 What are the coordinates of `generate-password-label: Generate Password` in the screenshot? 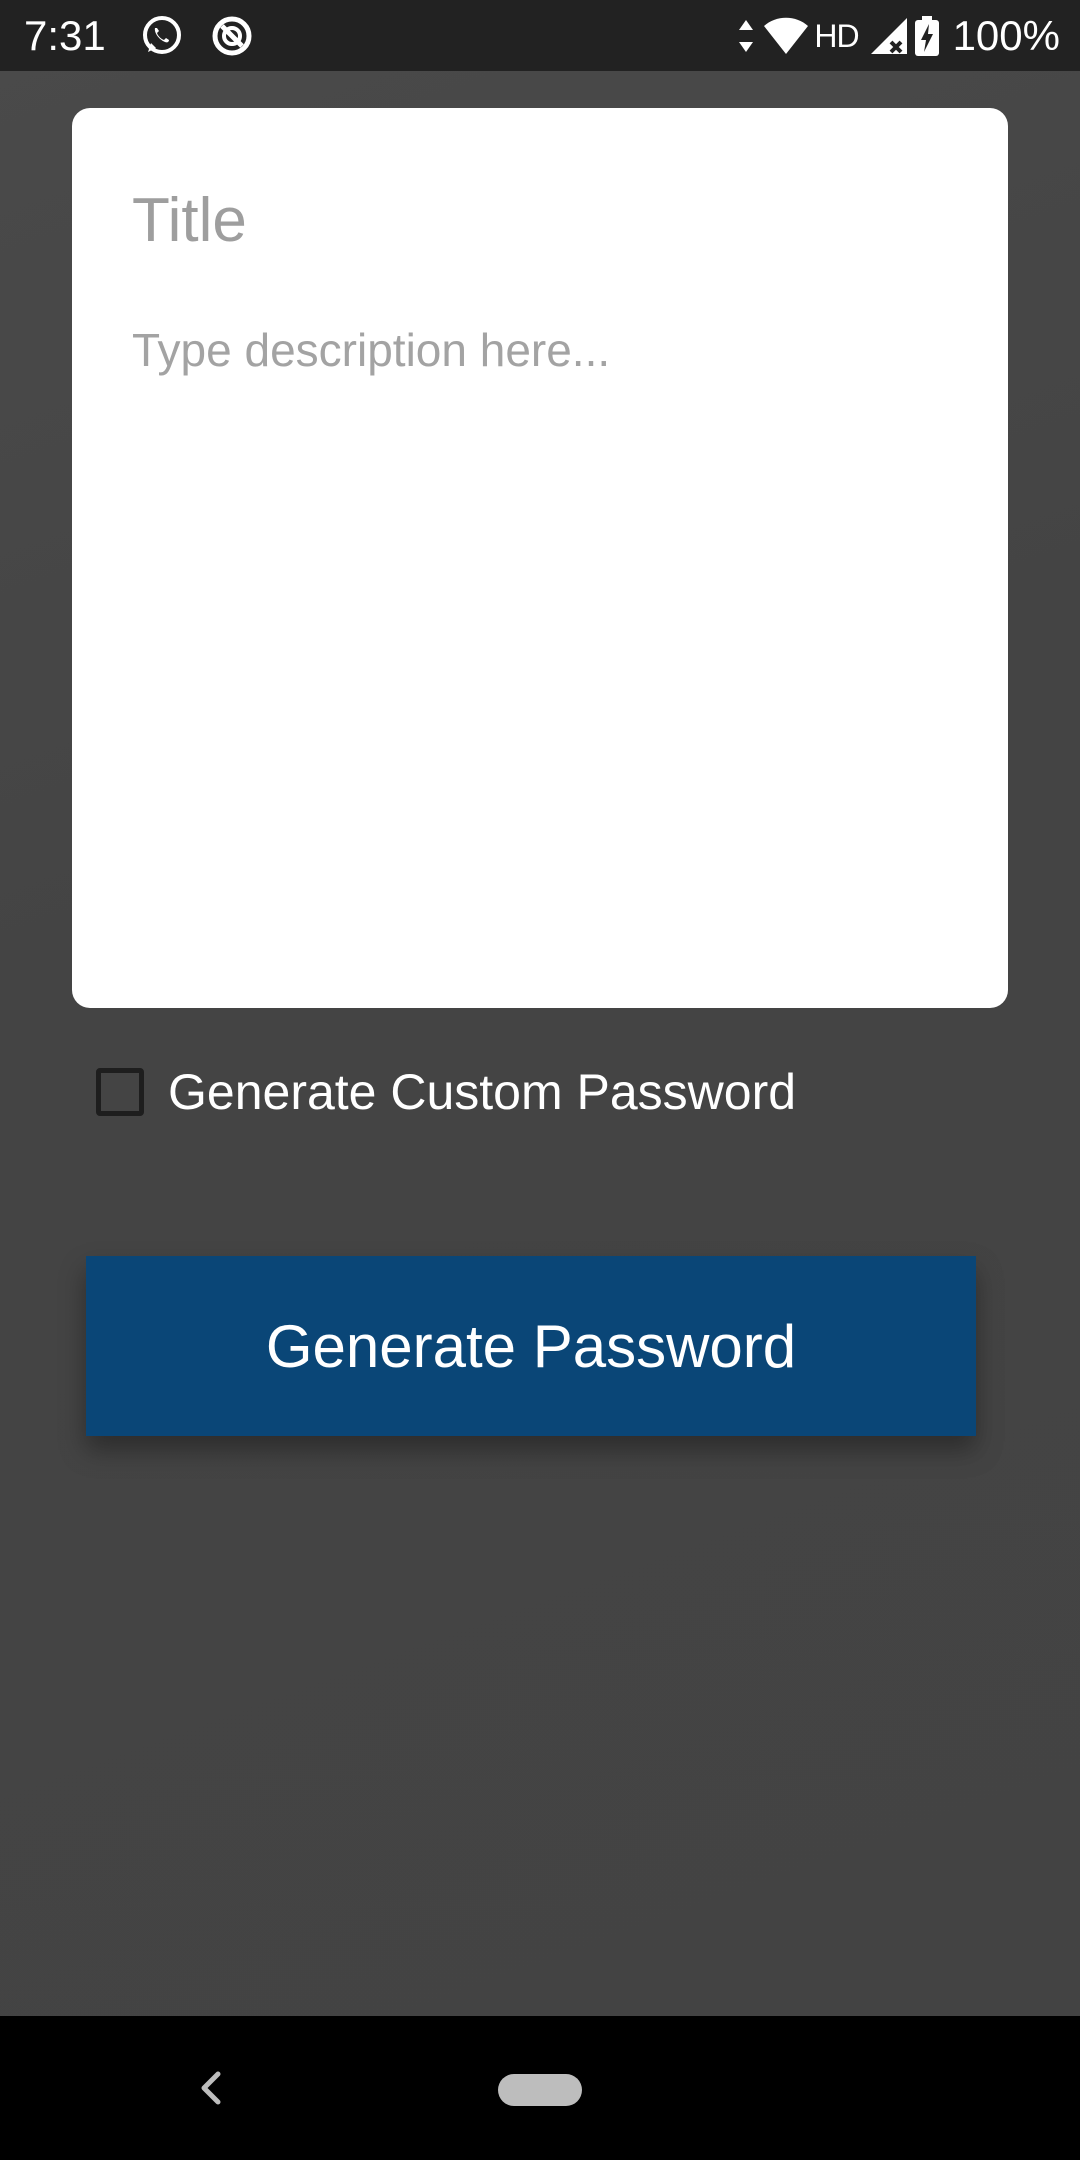 It's located at (531, 1346).